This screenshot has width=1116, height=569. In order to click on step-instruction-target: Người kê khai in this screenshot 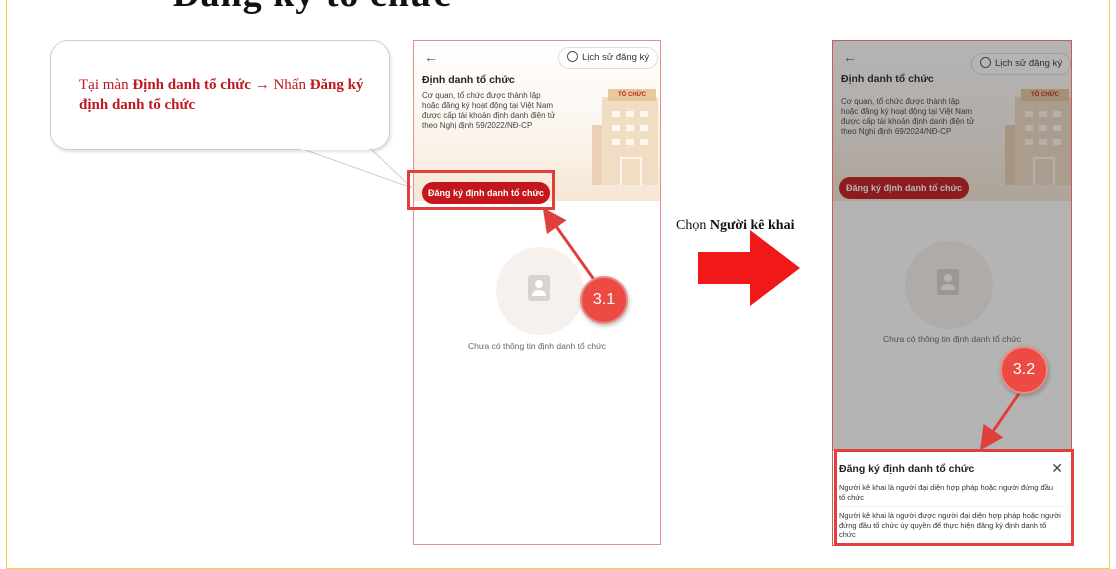, I will do `click(752, 225)`.